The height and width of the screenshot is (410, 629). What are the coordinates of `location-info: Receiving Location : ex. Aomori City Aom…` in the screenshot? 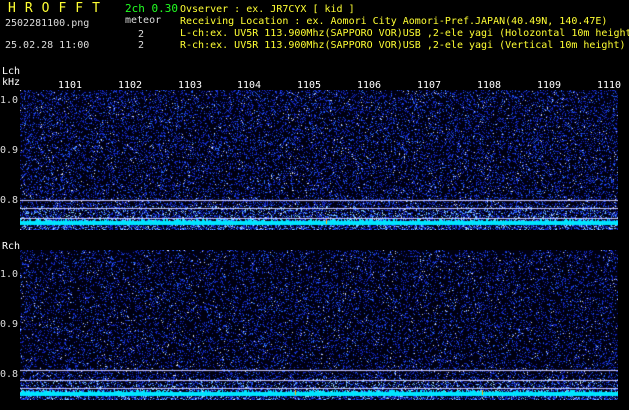 It's located at (394, 21).